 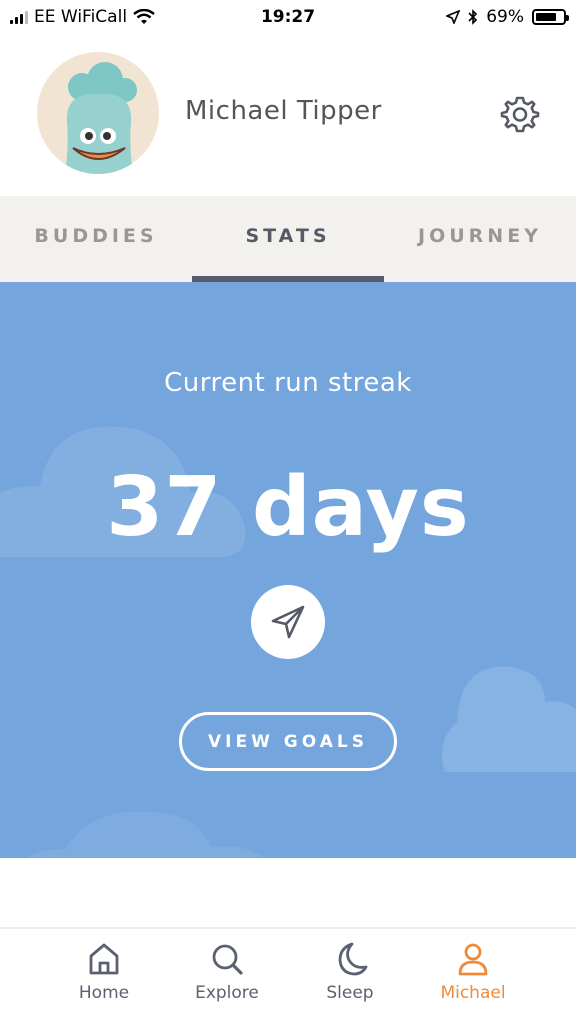 I want to click on settings-button, so click(x=520, y=114).